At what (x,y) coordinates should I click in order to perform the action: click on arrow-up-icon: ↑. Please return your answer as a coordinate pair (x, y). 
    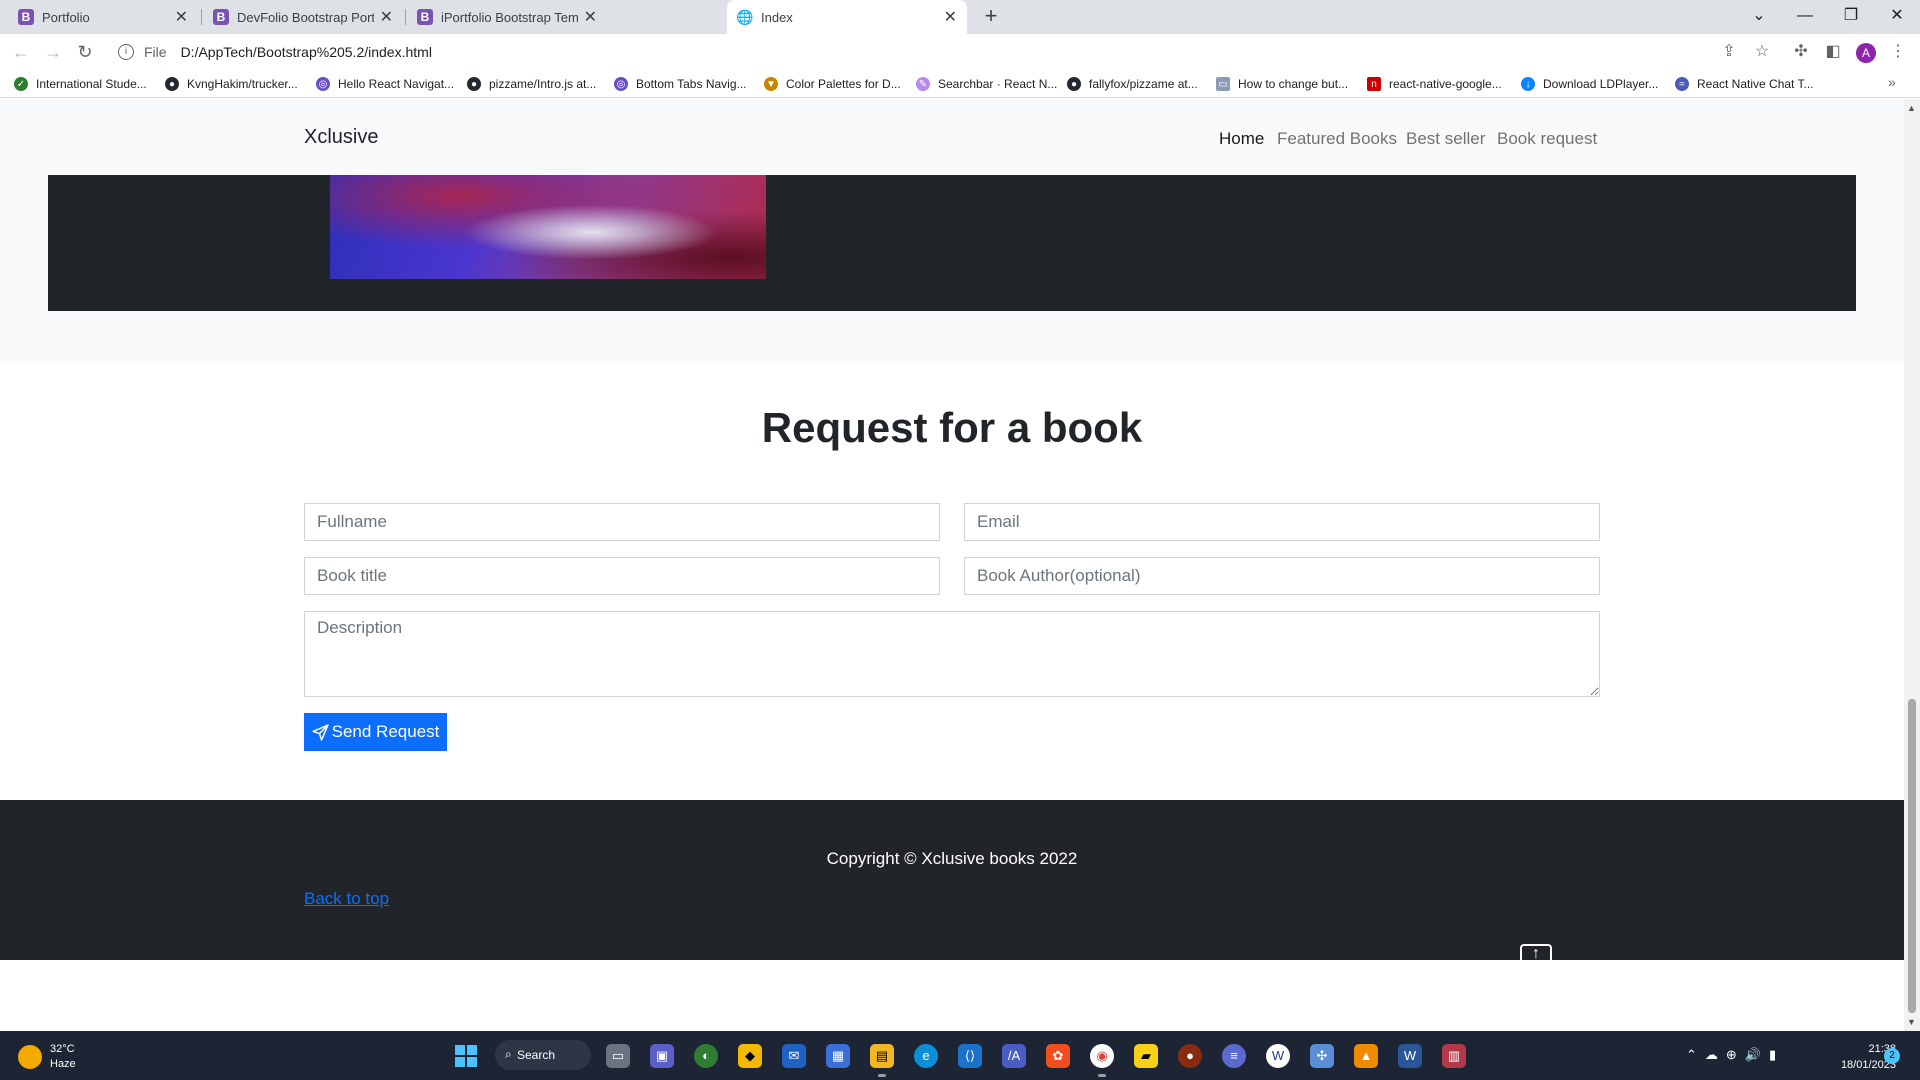
    Looking at the image, I should click on (1536, 953).